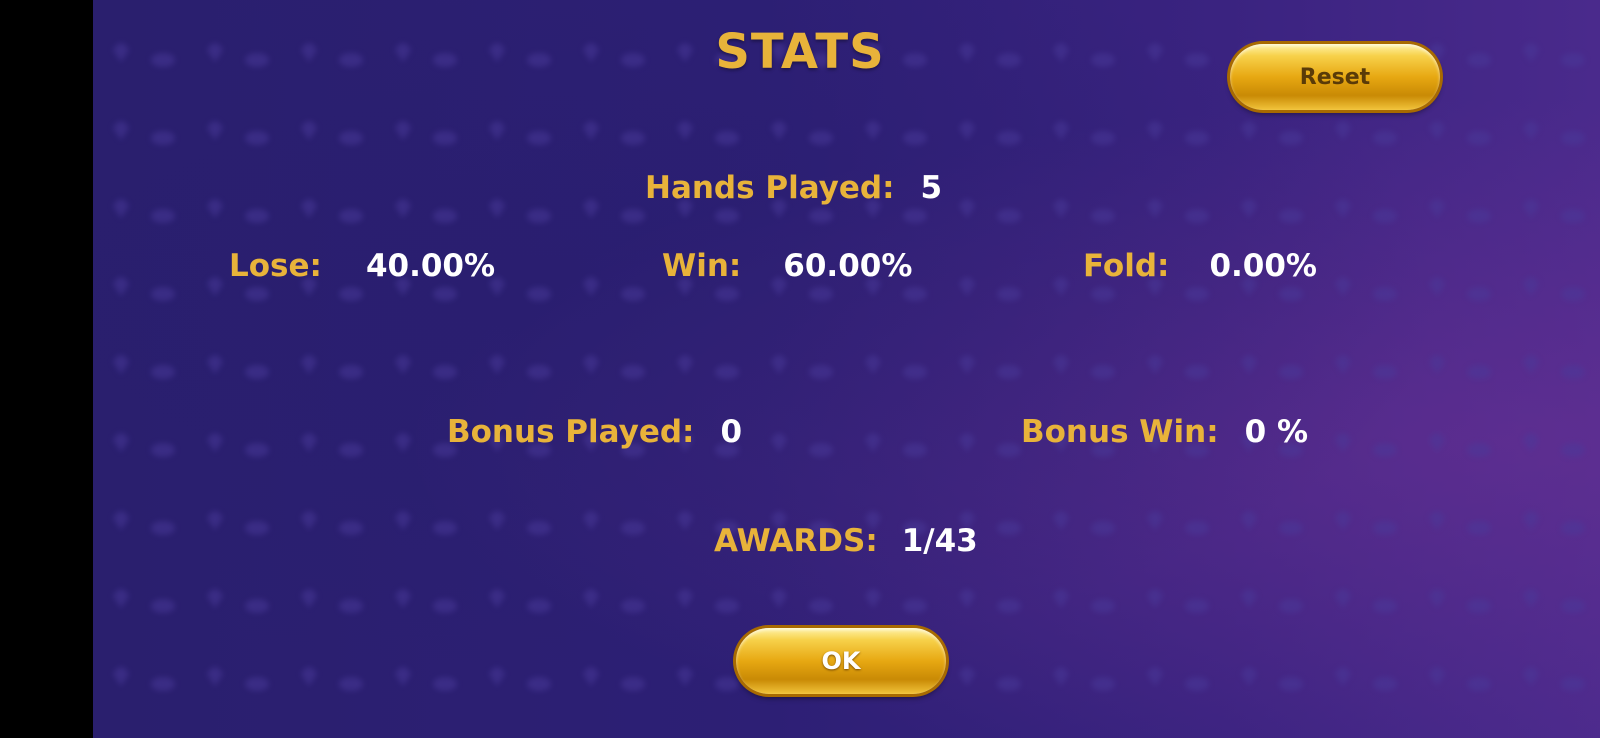 This screenshot has width=1600, height=738. Describe the element at coordinates (275, 266) in the screenshot. I see `lose-label: Lose:` at that location.